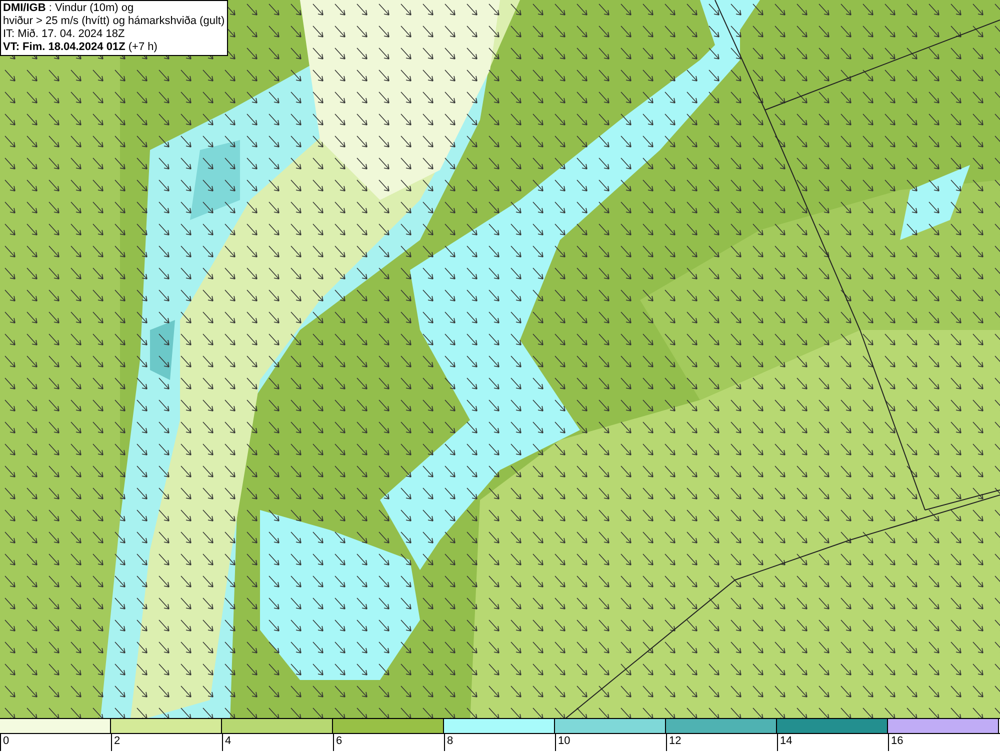 The width and height of the screenshot is (1000, 753). What do you see at coordinates (786, 741) in the screenshot?
I see `legend-label: 14` at bounding box center [786, 741].